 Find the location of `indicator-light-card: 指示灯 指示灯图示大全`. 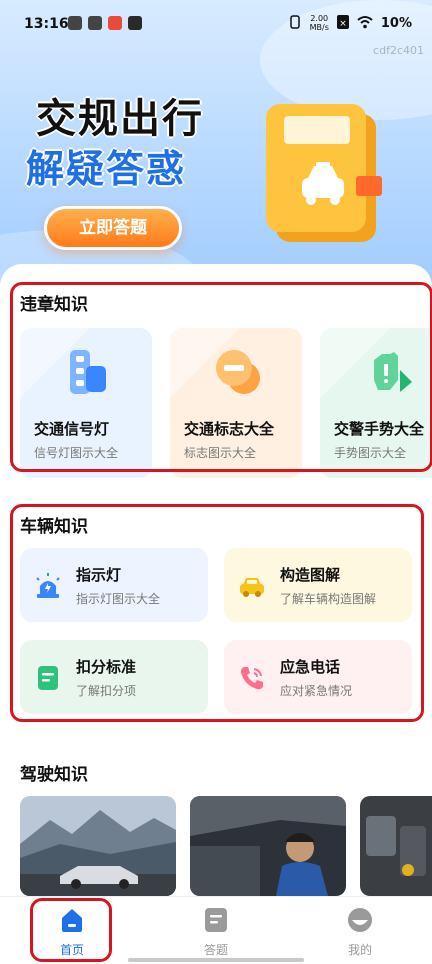

indicator-light-card: 指示灯 指示灯图示大全 is located at coordinates (114, 585).